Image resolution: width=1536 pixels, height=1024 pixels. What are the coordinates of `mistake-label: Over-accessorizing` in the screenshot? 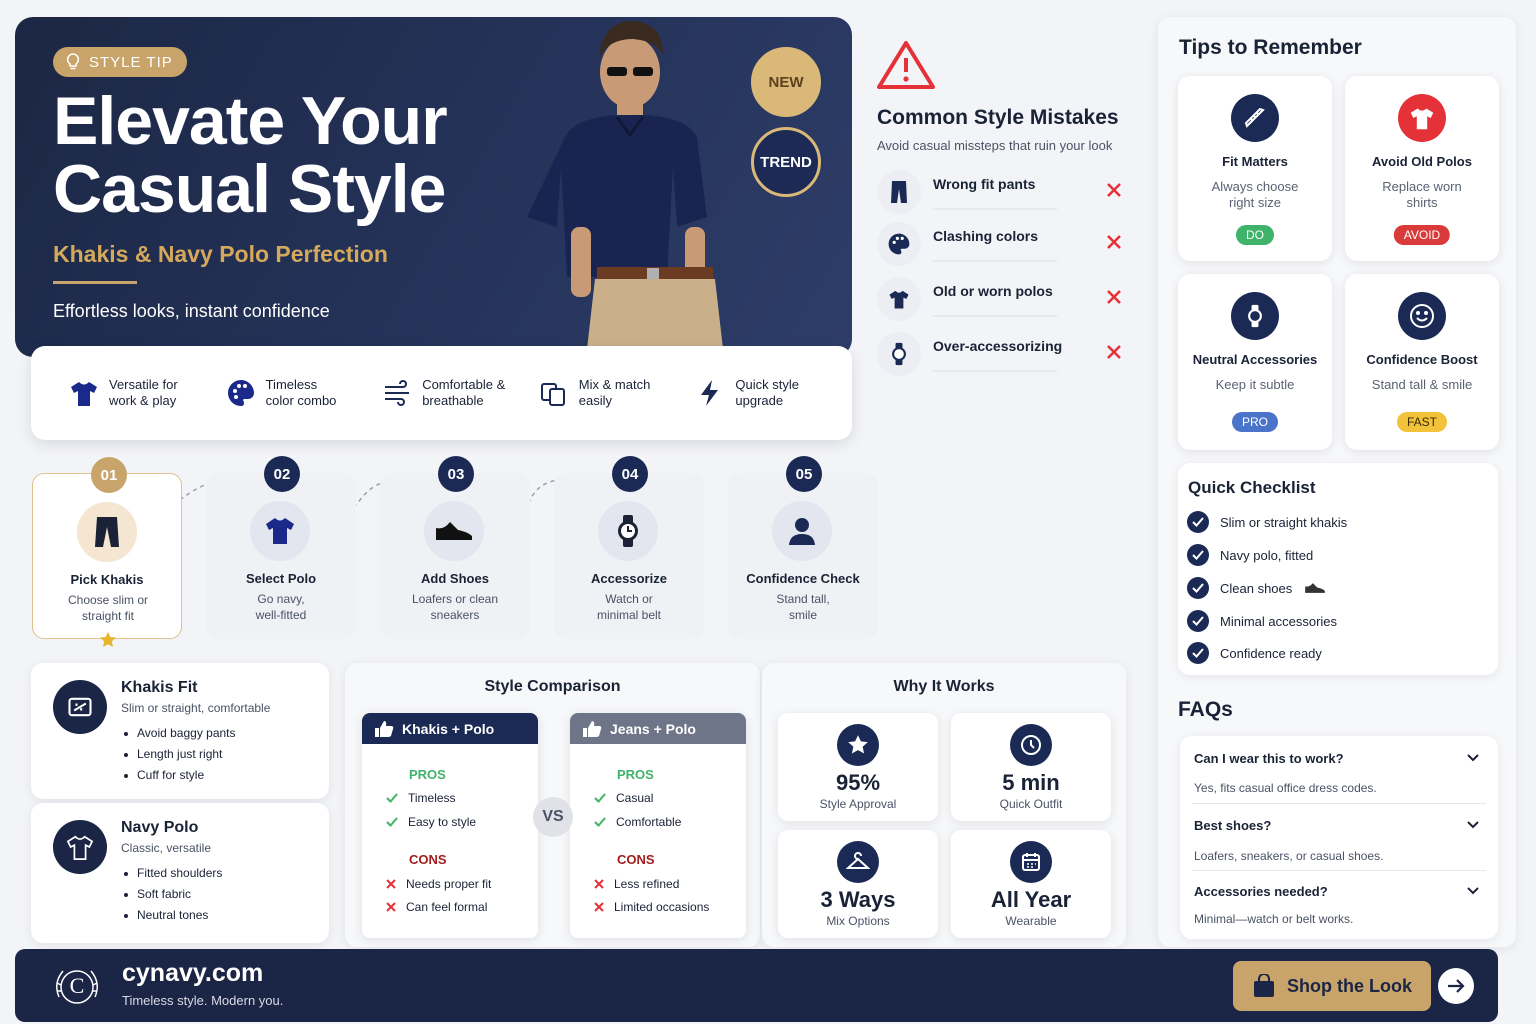 It's located at (998, 346).